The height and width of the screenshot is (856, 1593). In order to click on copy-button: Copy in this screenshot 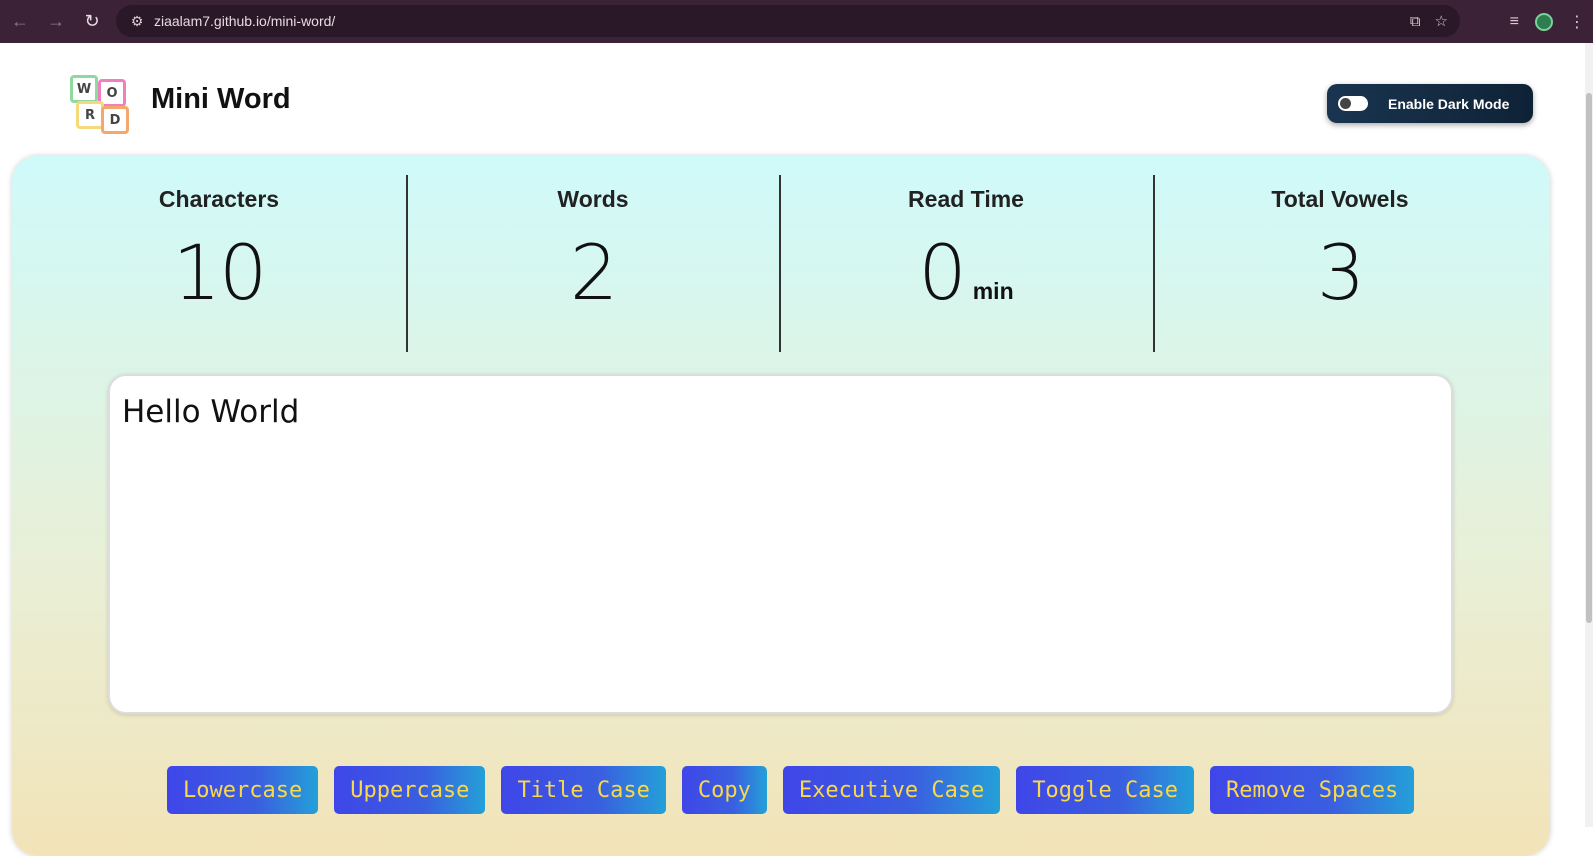, I will do `click(724, 790)`.